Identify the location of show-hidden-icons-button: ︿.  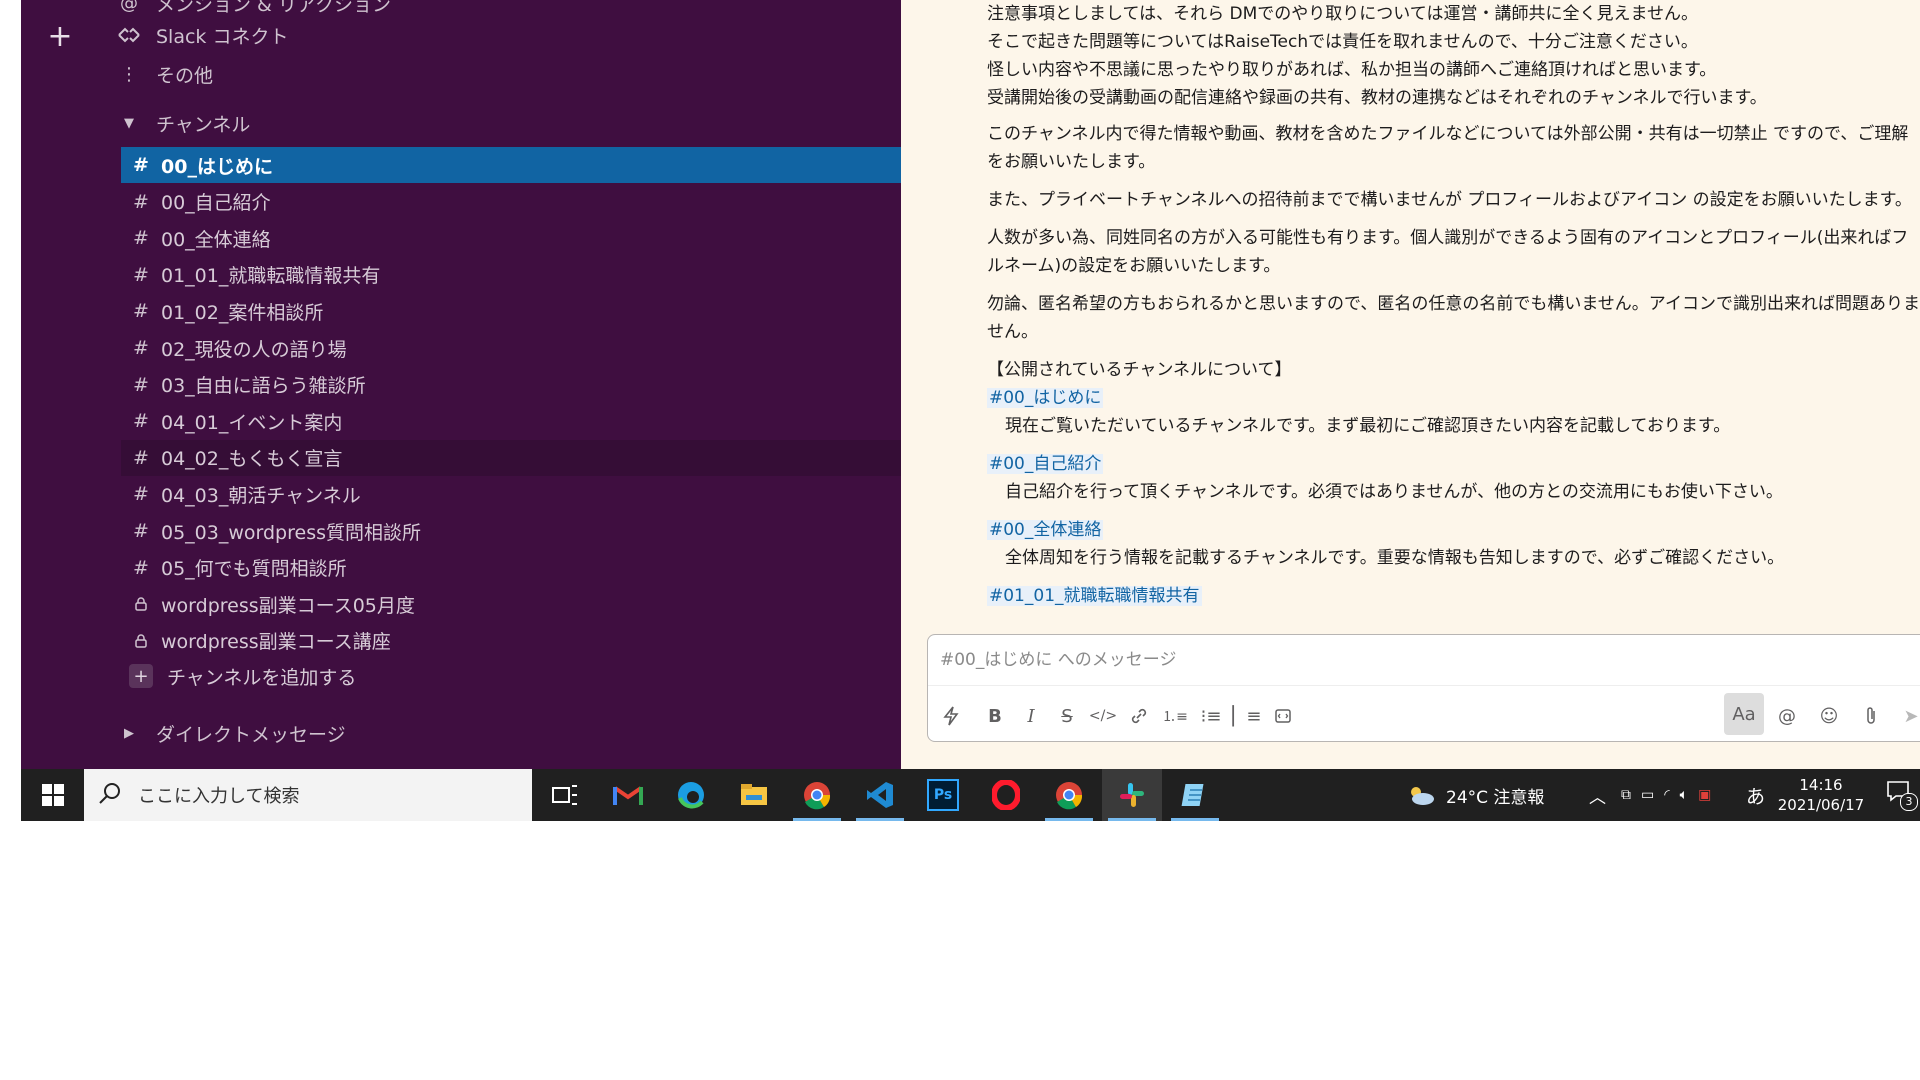
(1597, 795).